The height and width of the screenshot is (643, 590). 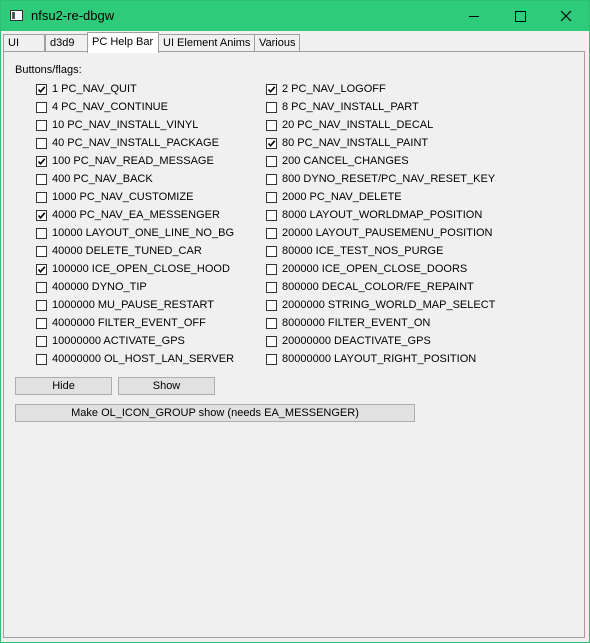 I want to click on flag-checkbox: 100000 ICE_OPEN_CLOSE_HOOD, so click(x=133, y=269).